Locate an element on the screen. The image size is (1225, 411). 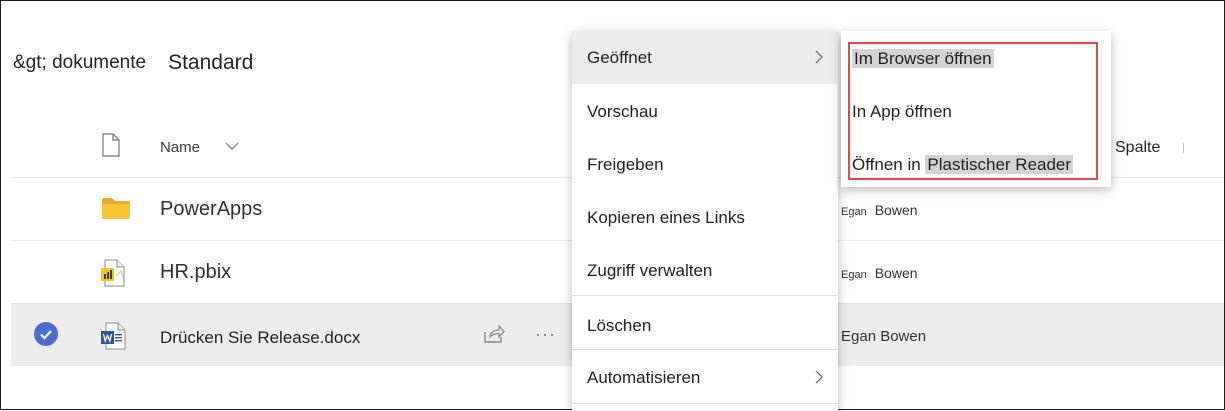
submenu-item-label-highlight: Plastischer Reader is located at coordinates (999, 164).